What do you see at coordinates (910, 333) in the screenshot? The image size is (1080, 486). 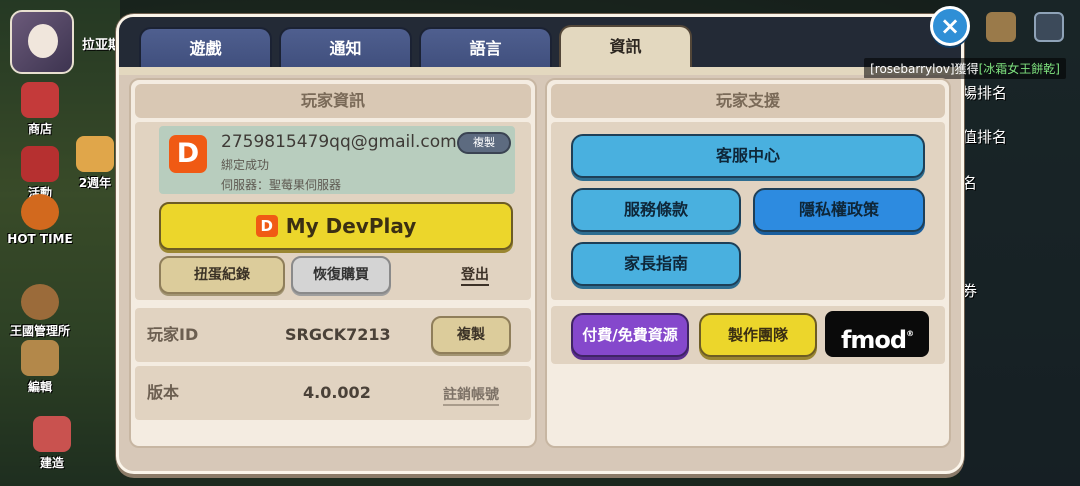 I see `fmod-registered-mark: ®` at bounding box center [910, 333].